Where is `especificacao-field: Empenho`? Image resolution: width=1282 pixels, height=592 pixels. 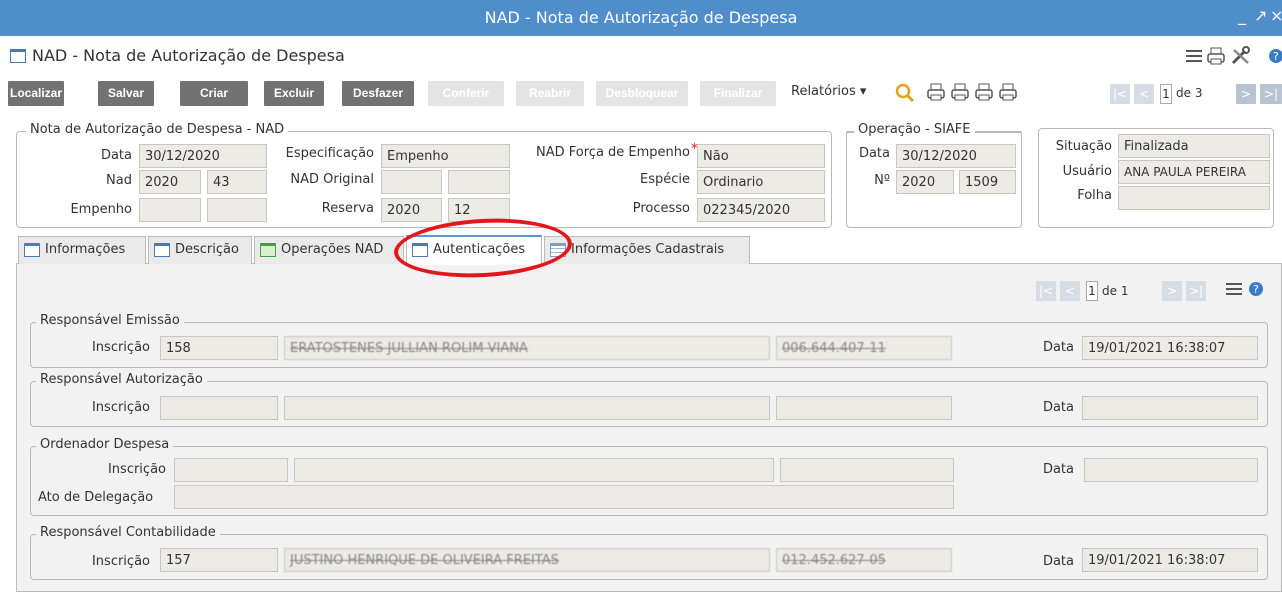
especificacao-field: Empenho is located at coordinates (445, 156).